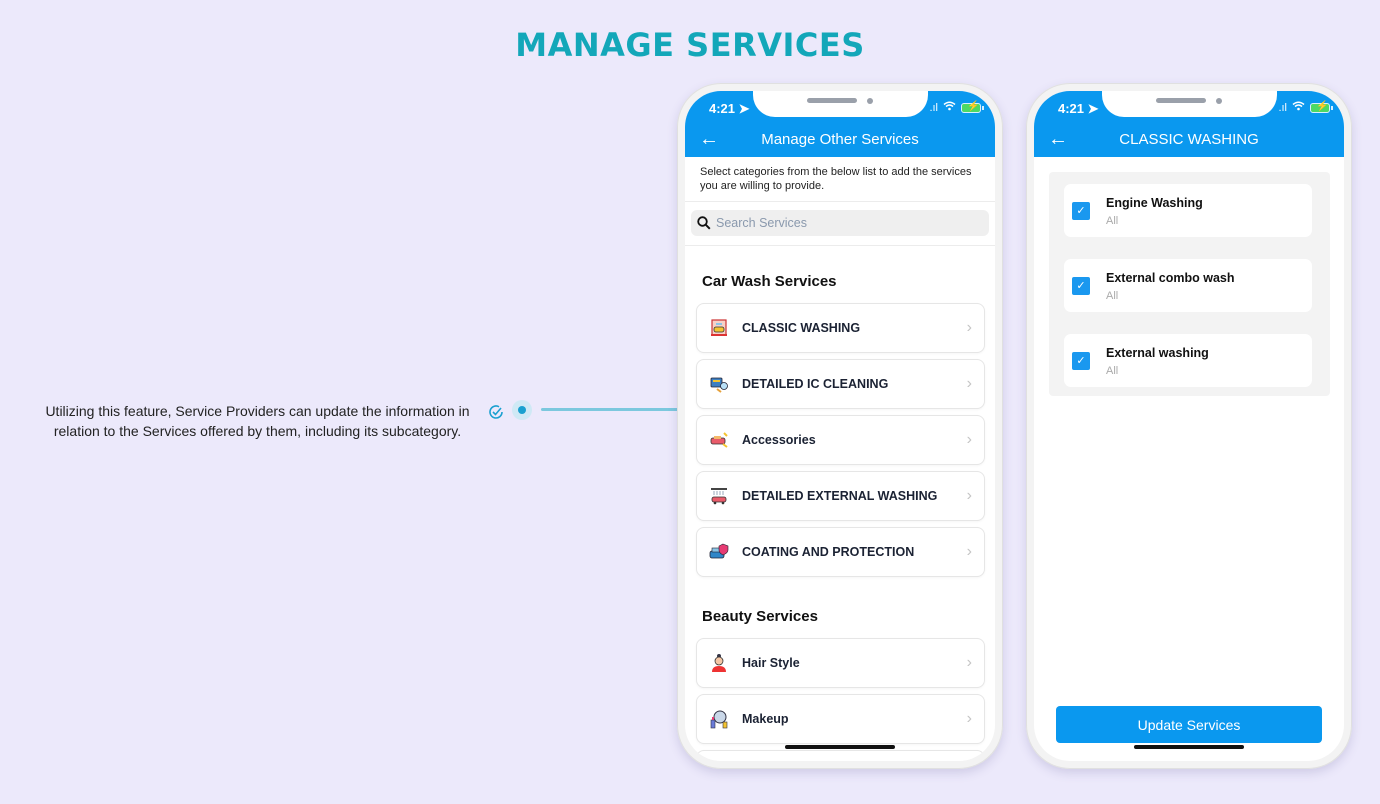  What do you see at coordinates (801, 328) in the screenshot?
I see `category-label: CLASSIC WASHING` at bounding box center [801, 328].